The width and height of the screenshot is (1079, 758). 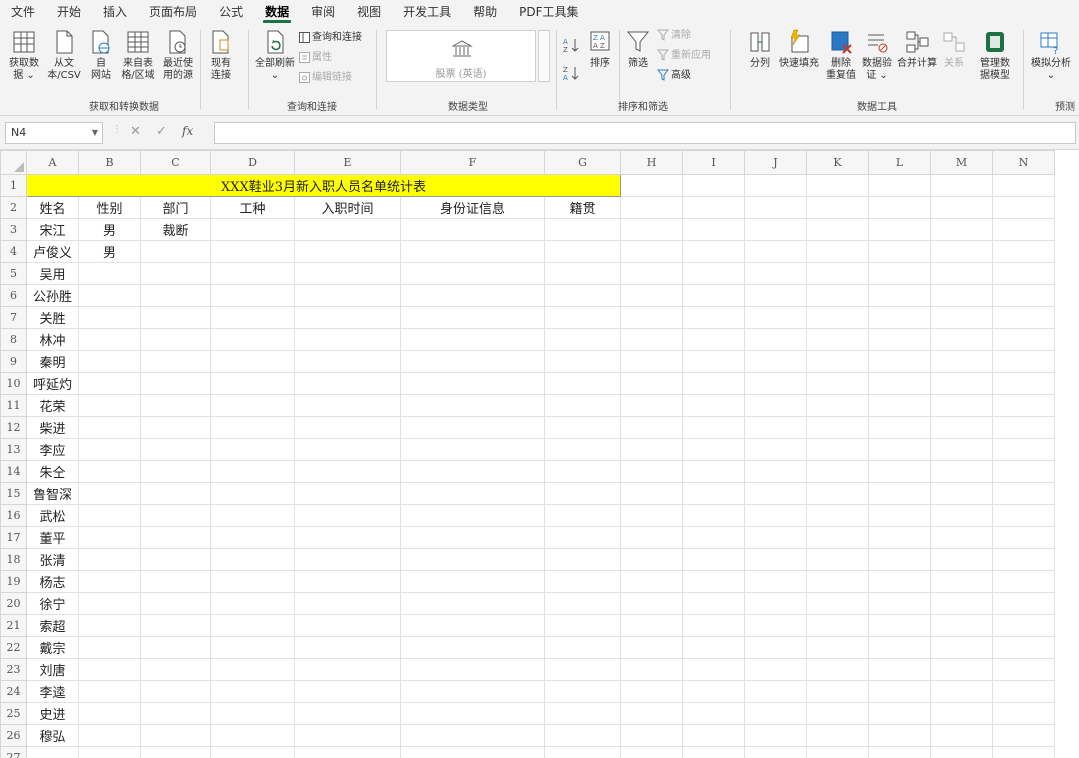 What do you see at coordinates (52, 493) in the screenshot?
I see `cell: 鲁智深` at bounding box center [52, 493].